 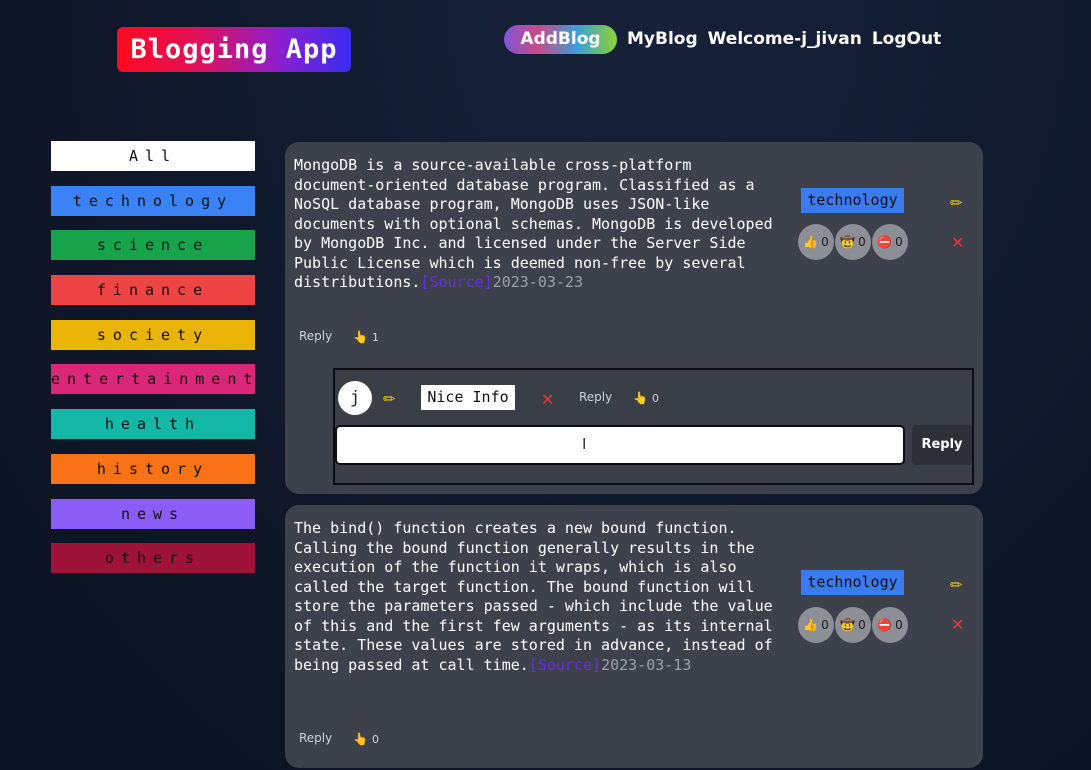 I want to click on comment-thread: j ✏ Nice Info ✕ Reply 👆 0 I Reply, so click(x=653, y=426).